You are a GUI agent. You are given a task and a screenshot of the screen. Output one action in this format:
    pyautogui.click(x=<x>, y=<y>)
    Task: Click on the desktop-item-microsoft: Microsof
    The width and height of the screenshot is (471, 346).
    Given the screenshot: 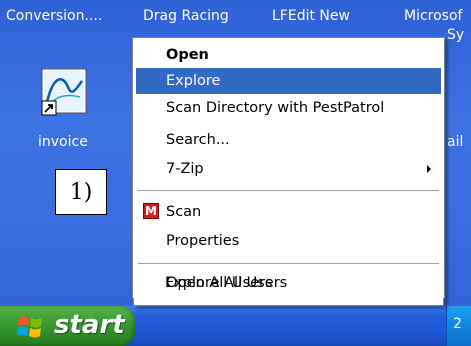 What is the action you would take?
    pyautogui.click(x=433, y=16)
    